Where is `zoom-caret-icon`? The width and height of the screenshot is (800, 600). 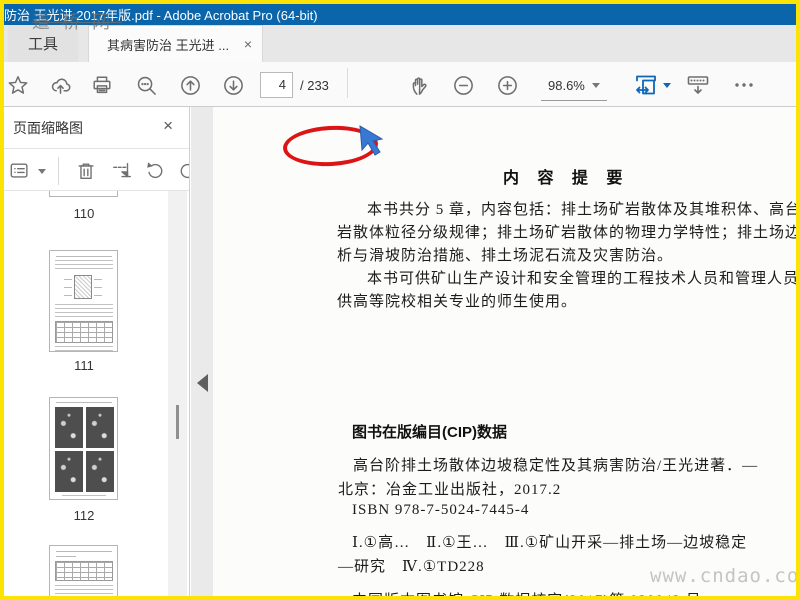 zoom-caret-icon is located at coordinates (596, 85).